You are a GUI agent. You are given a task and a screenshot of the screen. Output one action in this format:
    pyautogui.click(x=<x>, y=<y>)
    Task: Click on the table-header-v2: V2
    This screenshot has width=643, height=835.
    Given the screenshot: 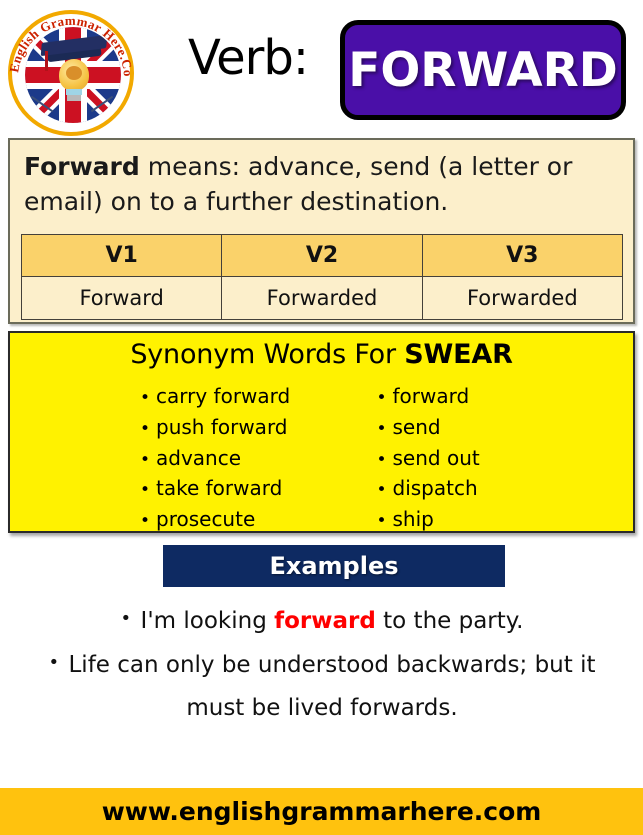 What is the action you would take?
    pyautogui.click(x=322, y=255)
    